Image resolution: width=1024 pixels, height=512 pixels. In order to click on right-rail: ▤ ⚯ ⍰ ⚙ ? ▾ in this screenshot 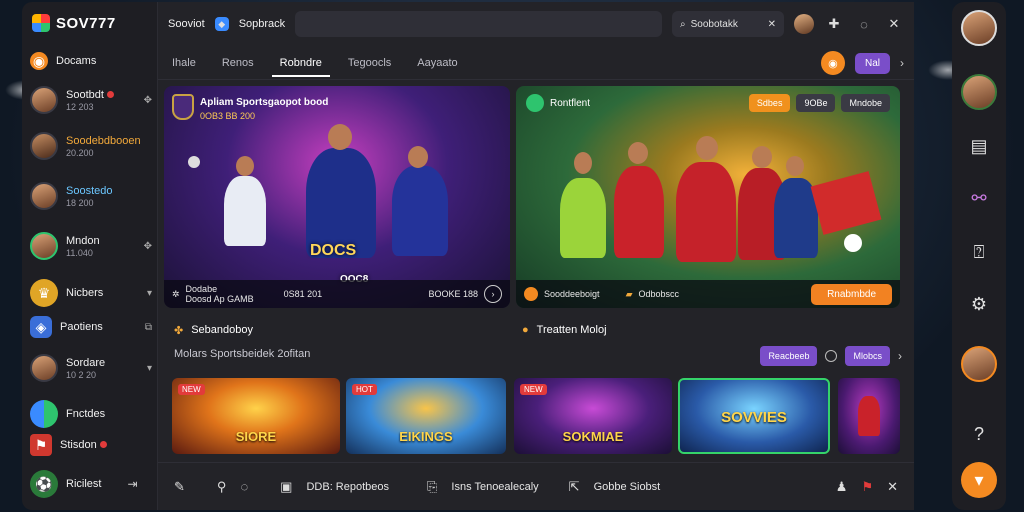, I will do `click(979, 256)`.